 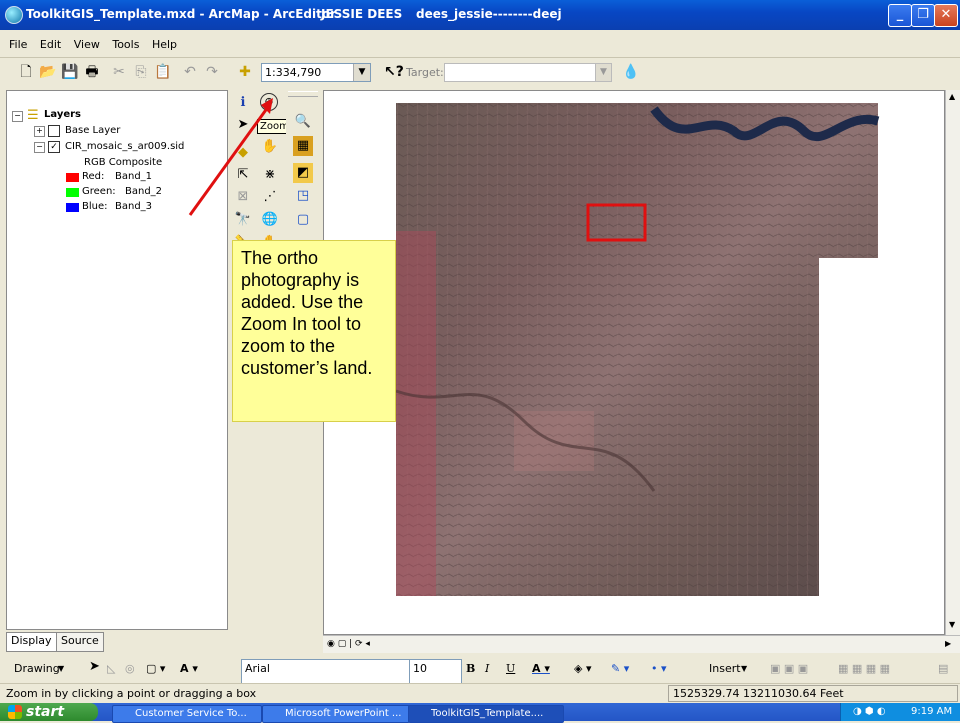 I want to click on toc-root-label: Layers, so click(x=62, y=114).